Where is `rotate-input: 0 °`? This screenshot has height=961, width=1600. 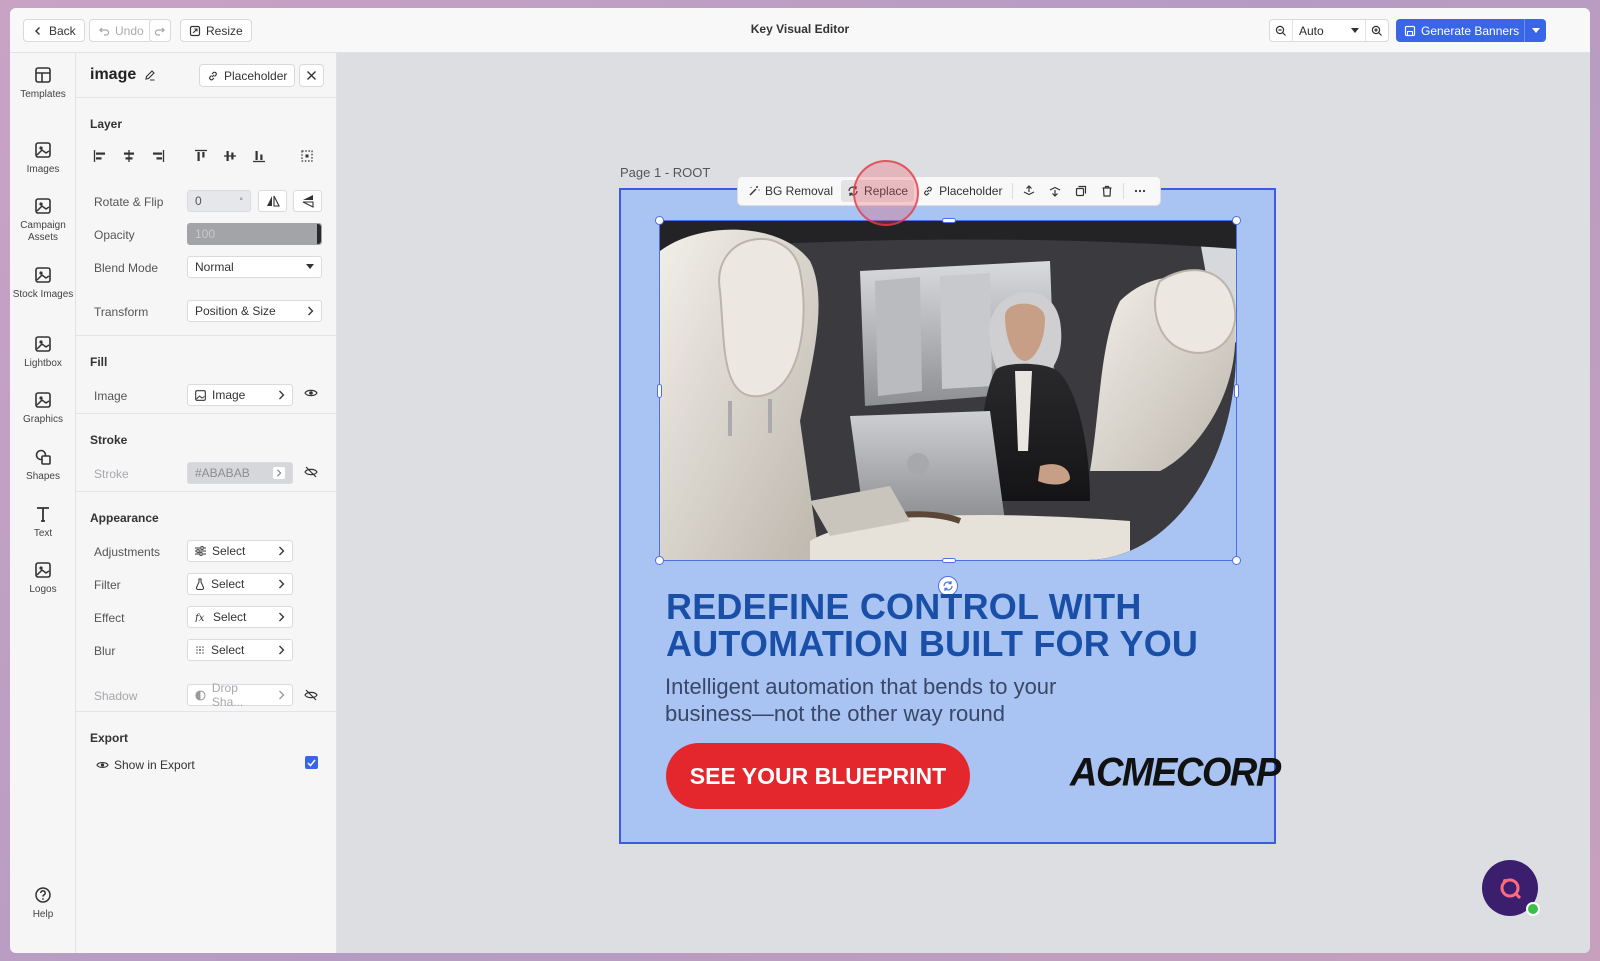 rotate-input: 0 ° is located at coordinates (219, 201).